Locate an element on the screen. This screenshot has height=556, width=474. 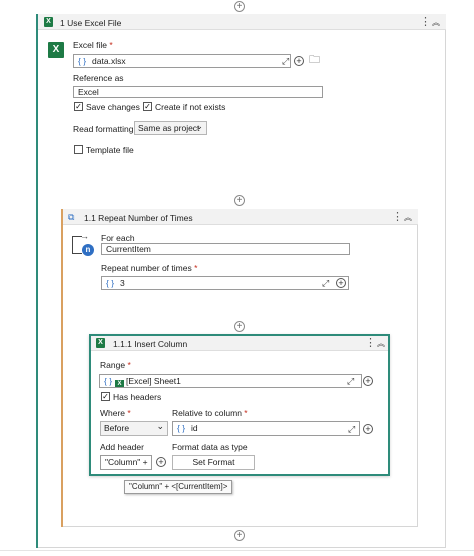
range-field: { } X [Excel] Sheet1 is located at coordinates (230, 381).